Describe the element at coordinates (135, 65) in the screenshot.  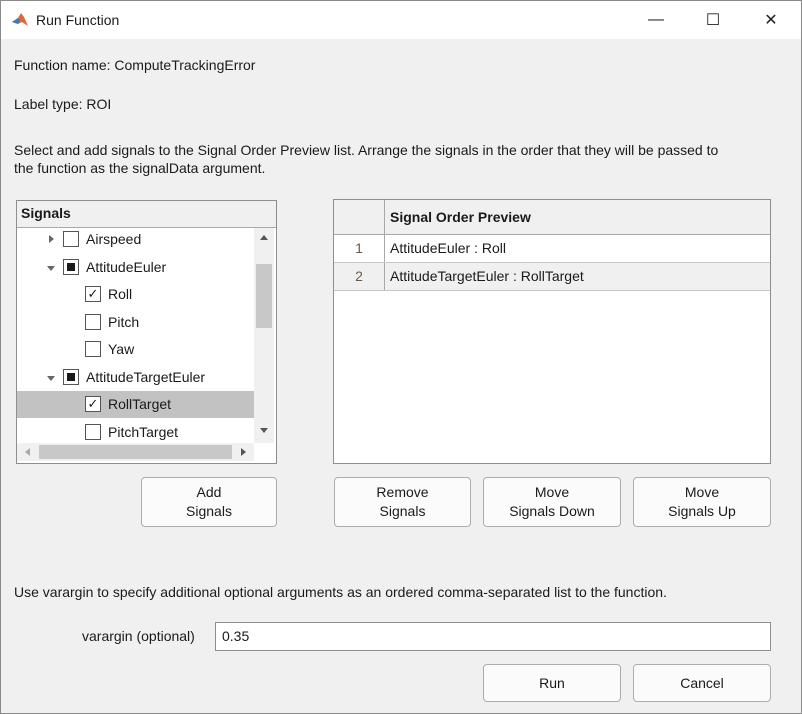
I see `function-name-label: Function name: ComputeTrackingError` at that location.